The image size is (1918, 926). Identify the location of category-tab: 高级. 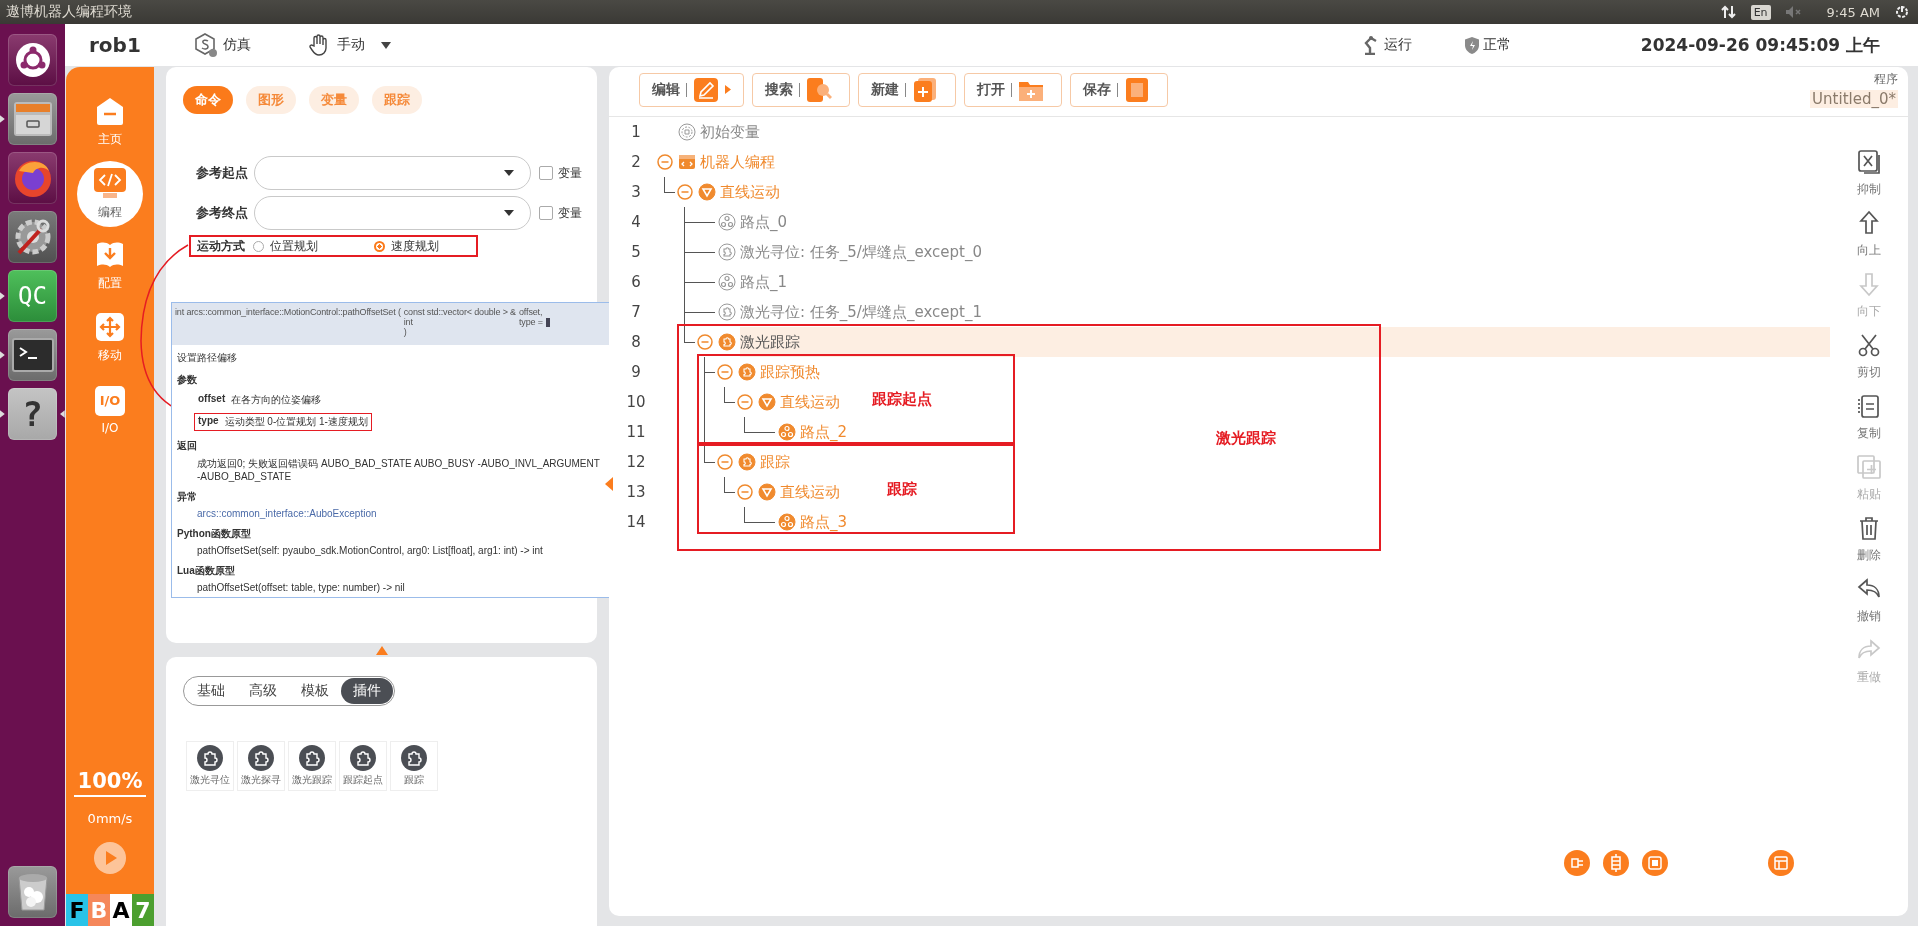
(263, 691).